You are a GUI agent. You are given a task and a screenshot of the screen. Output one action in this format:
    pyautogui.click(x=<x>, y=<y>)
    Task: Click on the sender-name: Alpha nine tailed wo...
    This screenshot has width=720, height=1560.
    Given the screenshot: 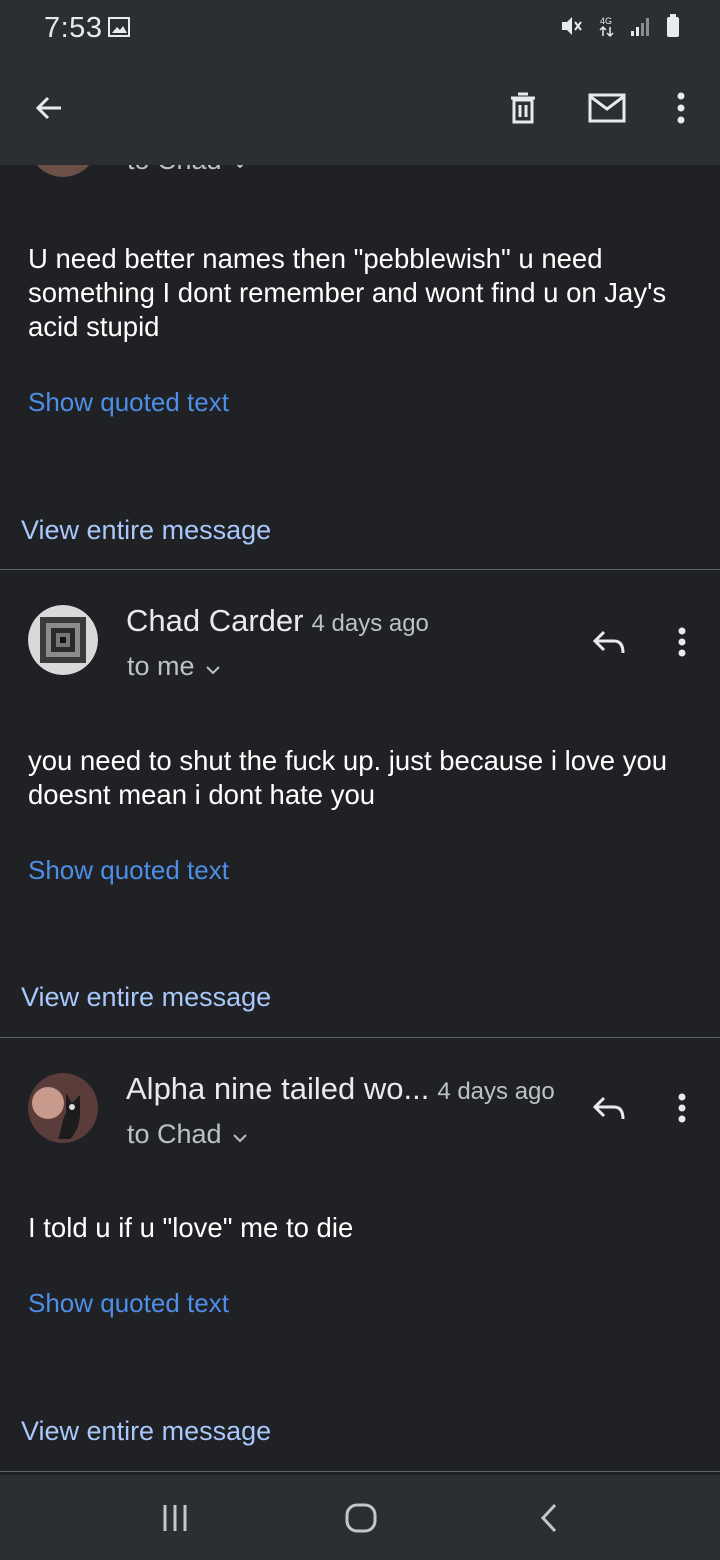 What is the action you would take?
    pyautogui.click(x=278, y=1088)
    